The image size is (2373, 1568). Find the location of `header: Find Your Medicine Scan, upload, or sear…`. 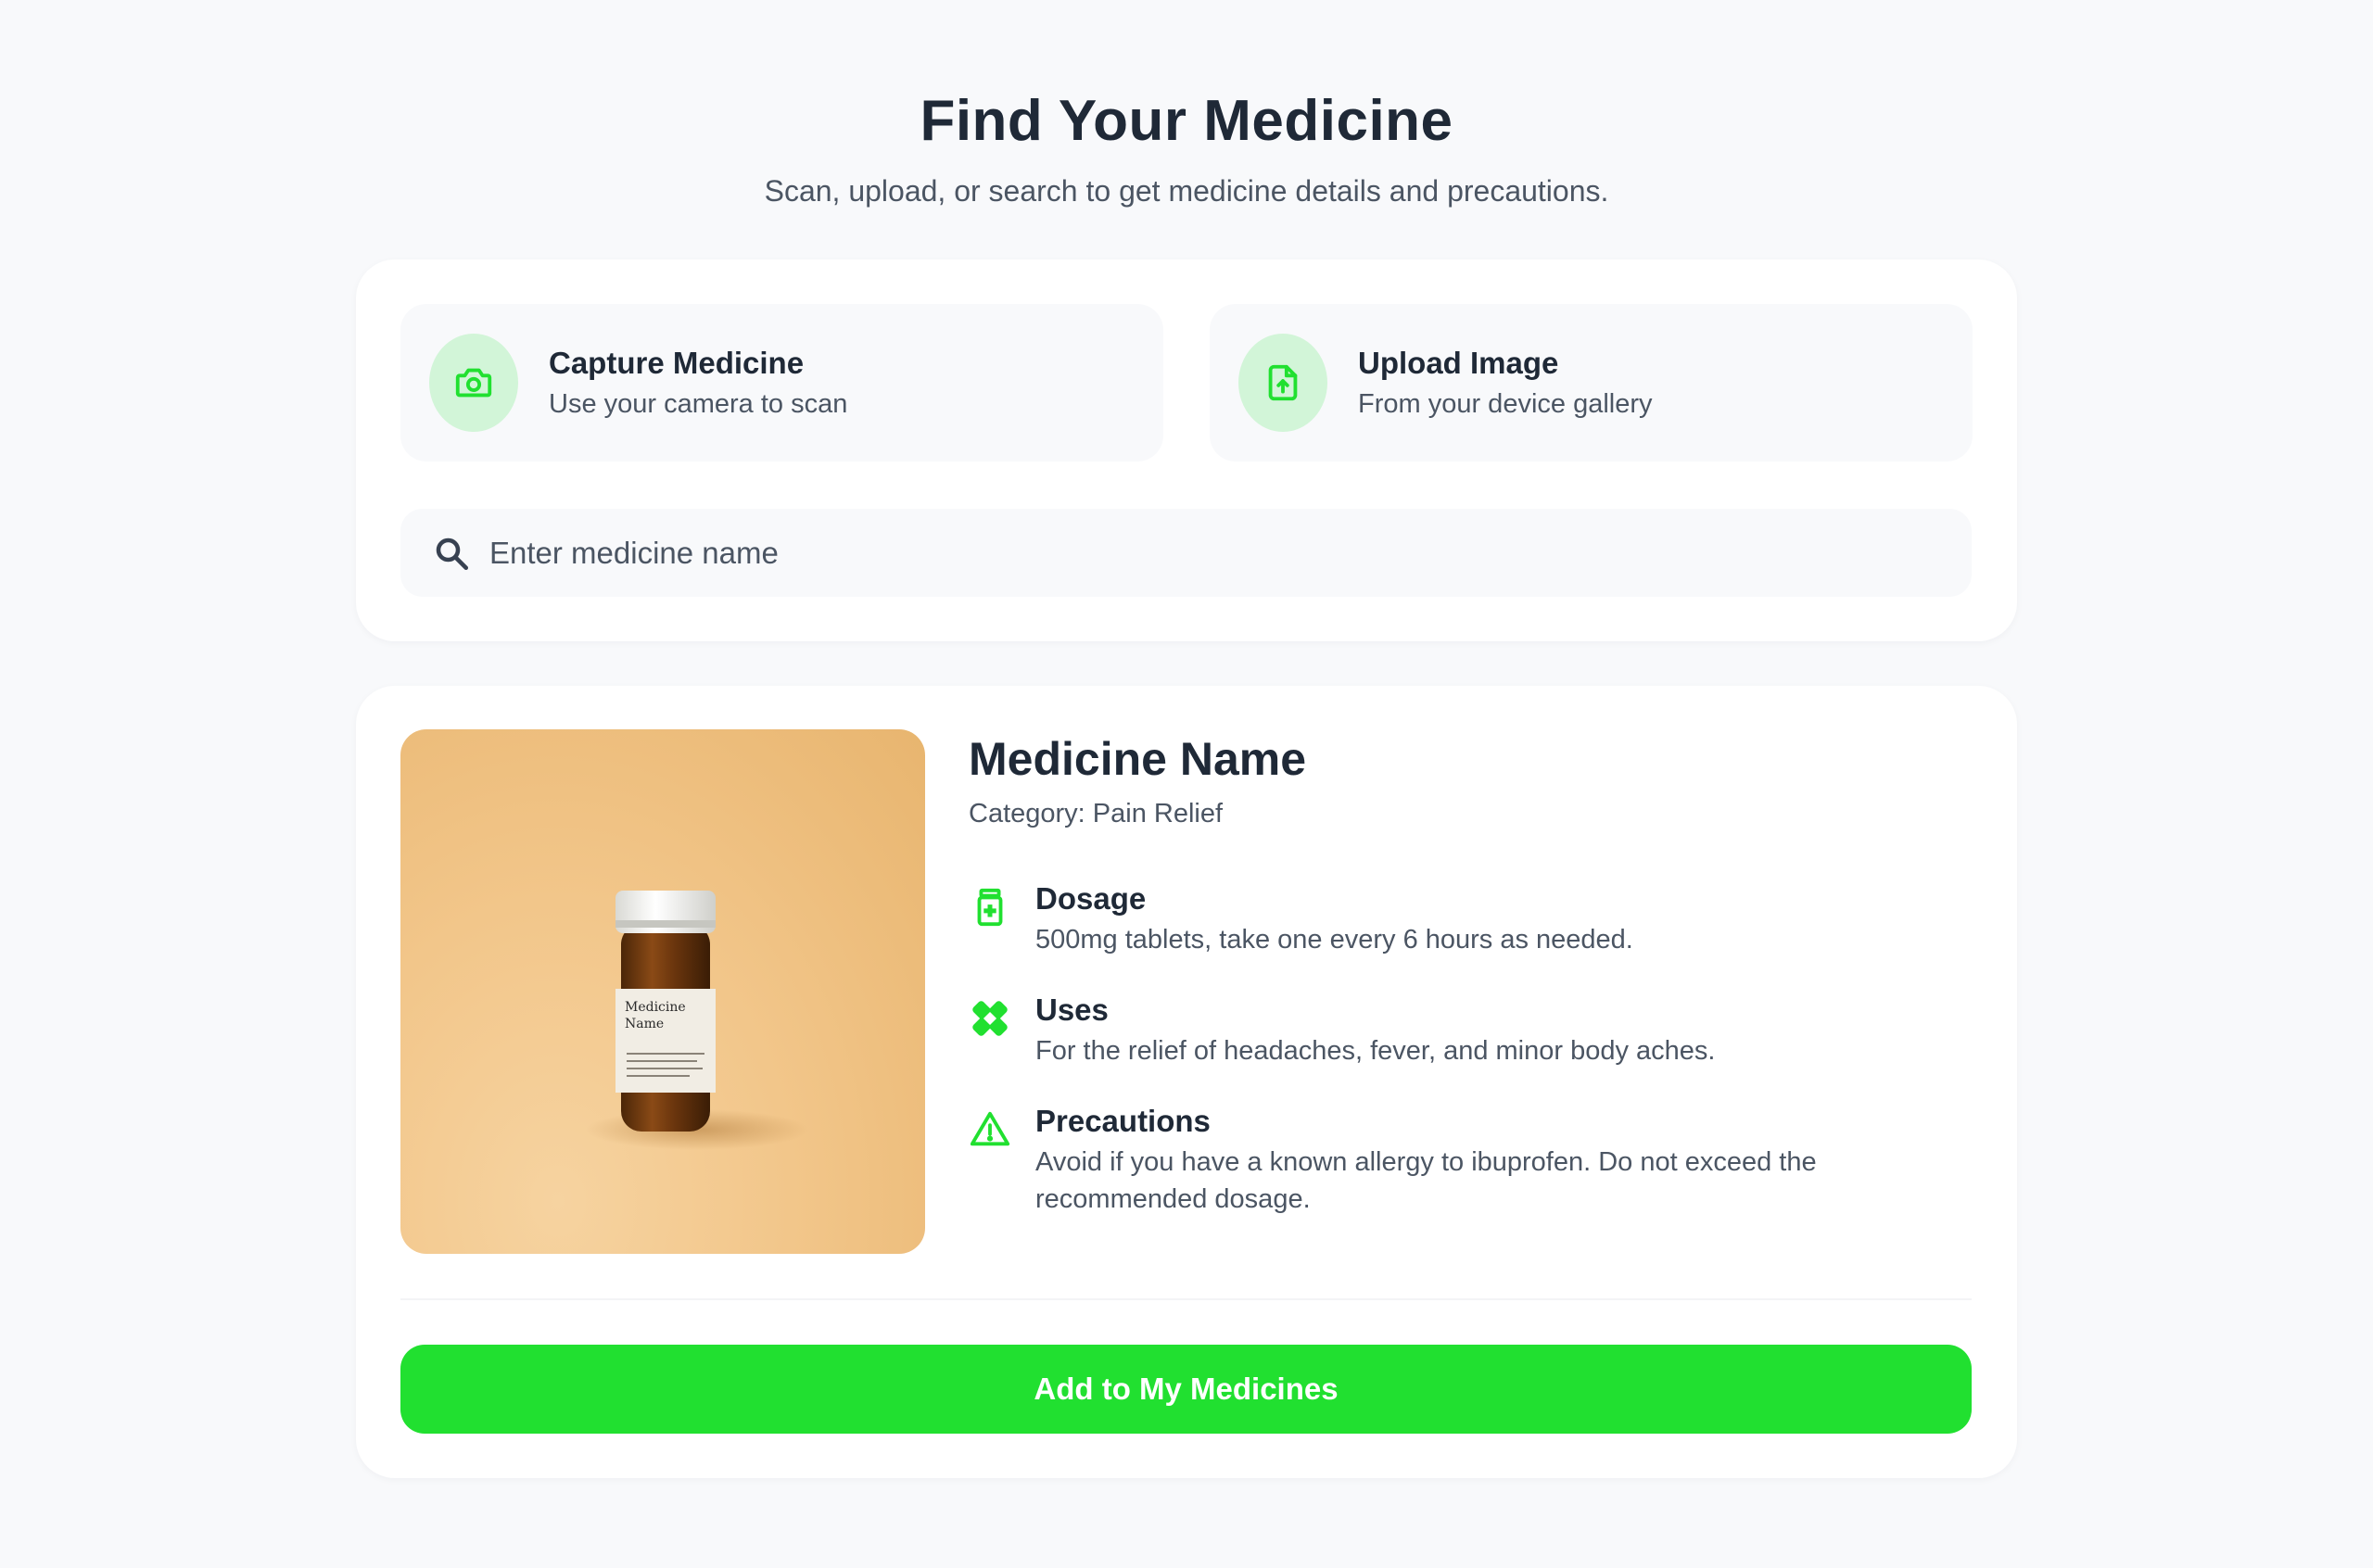

header: Find Your Medicine Scan, upload, or sear… is located at coordinates (1186, 146).